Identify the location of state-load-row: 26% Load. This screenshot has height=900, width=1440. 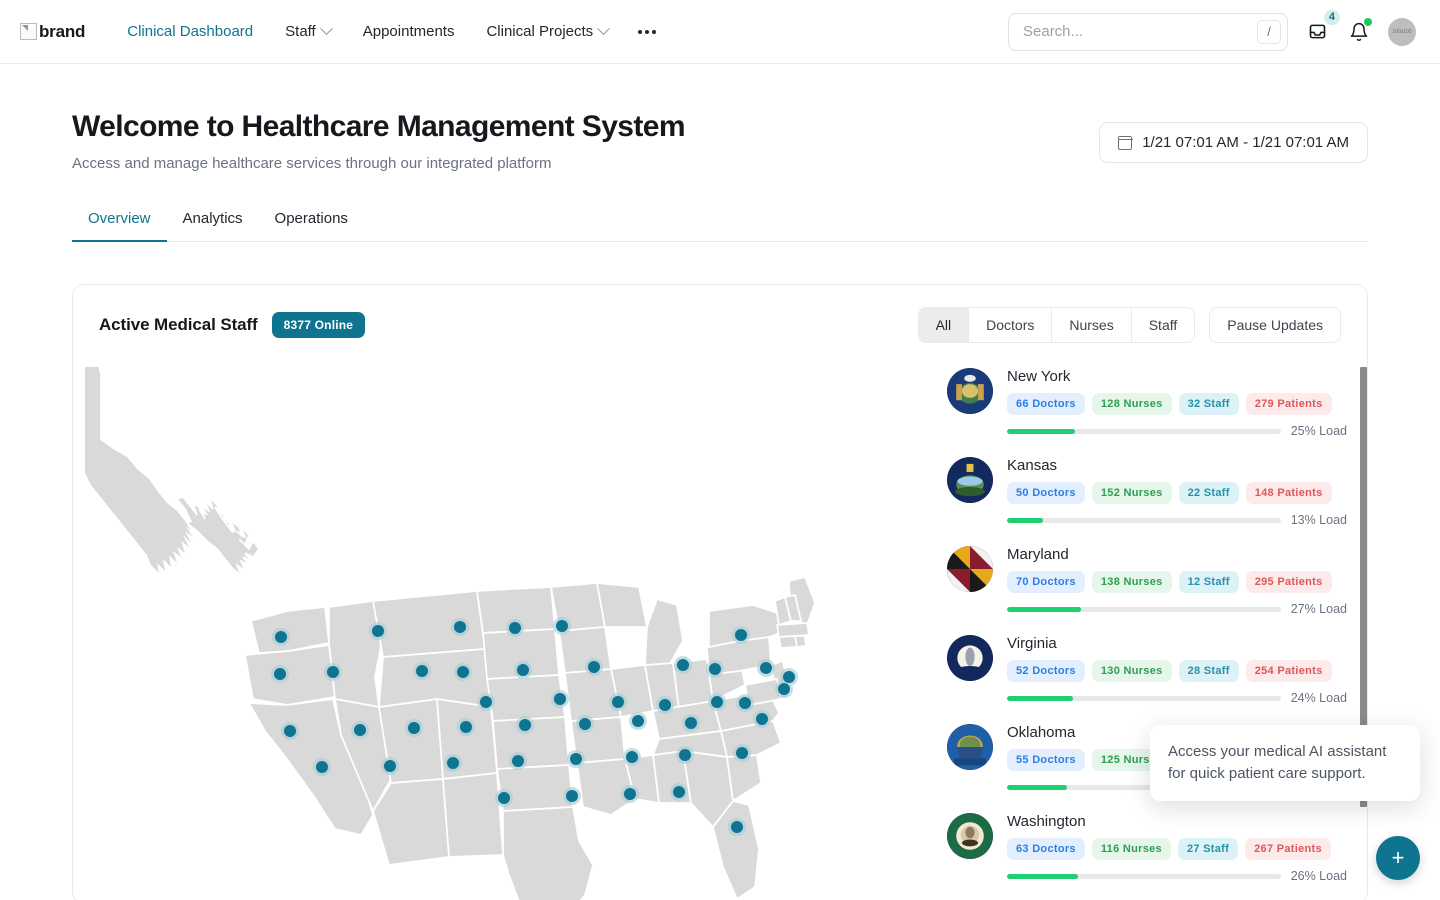
(1177, 876).